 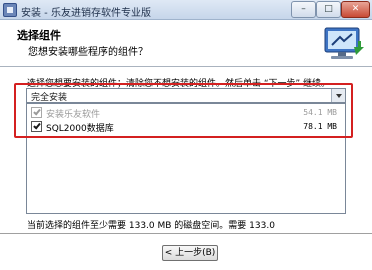 What do you see at coordinates (186, 234) in the screenshot?
I see `footer-divider` at bounding box center [186, 234].